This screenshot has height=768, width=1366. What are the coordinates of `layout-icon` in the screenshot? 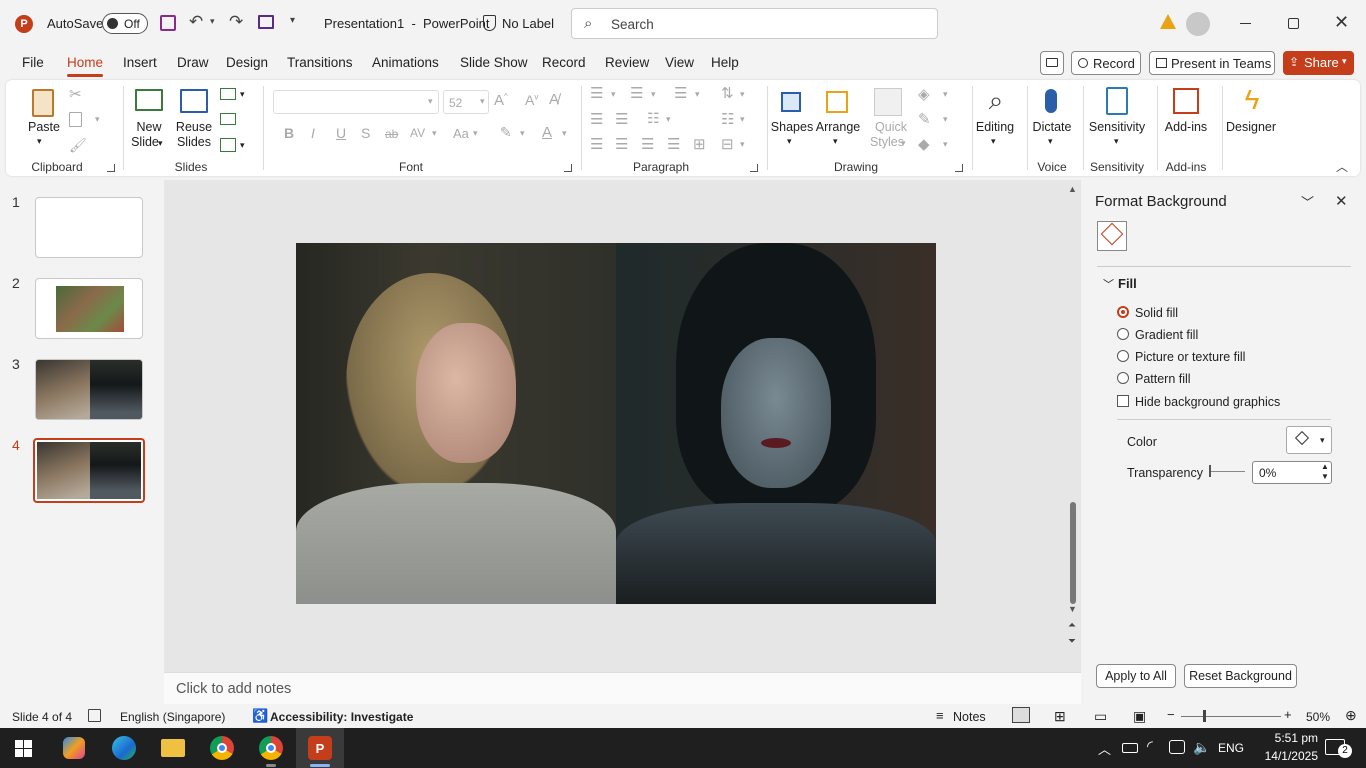 It's located at (228, 94).